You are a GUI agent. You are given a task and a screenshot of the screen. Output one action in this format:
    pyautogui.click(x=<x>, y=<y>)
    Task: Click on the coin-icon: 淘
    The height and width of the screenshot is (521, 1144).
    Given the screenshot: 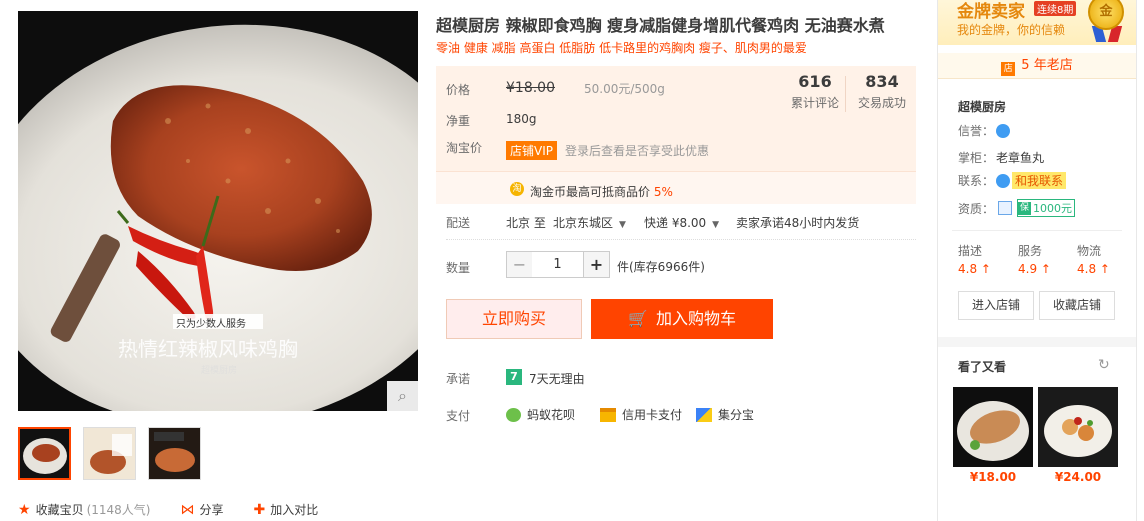 What is the action you would take?
    pyautogui.click(x=517, y=189)
    